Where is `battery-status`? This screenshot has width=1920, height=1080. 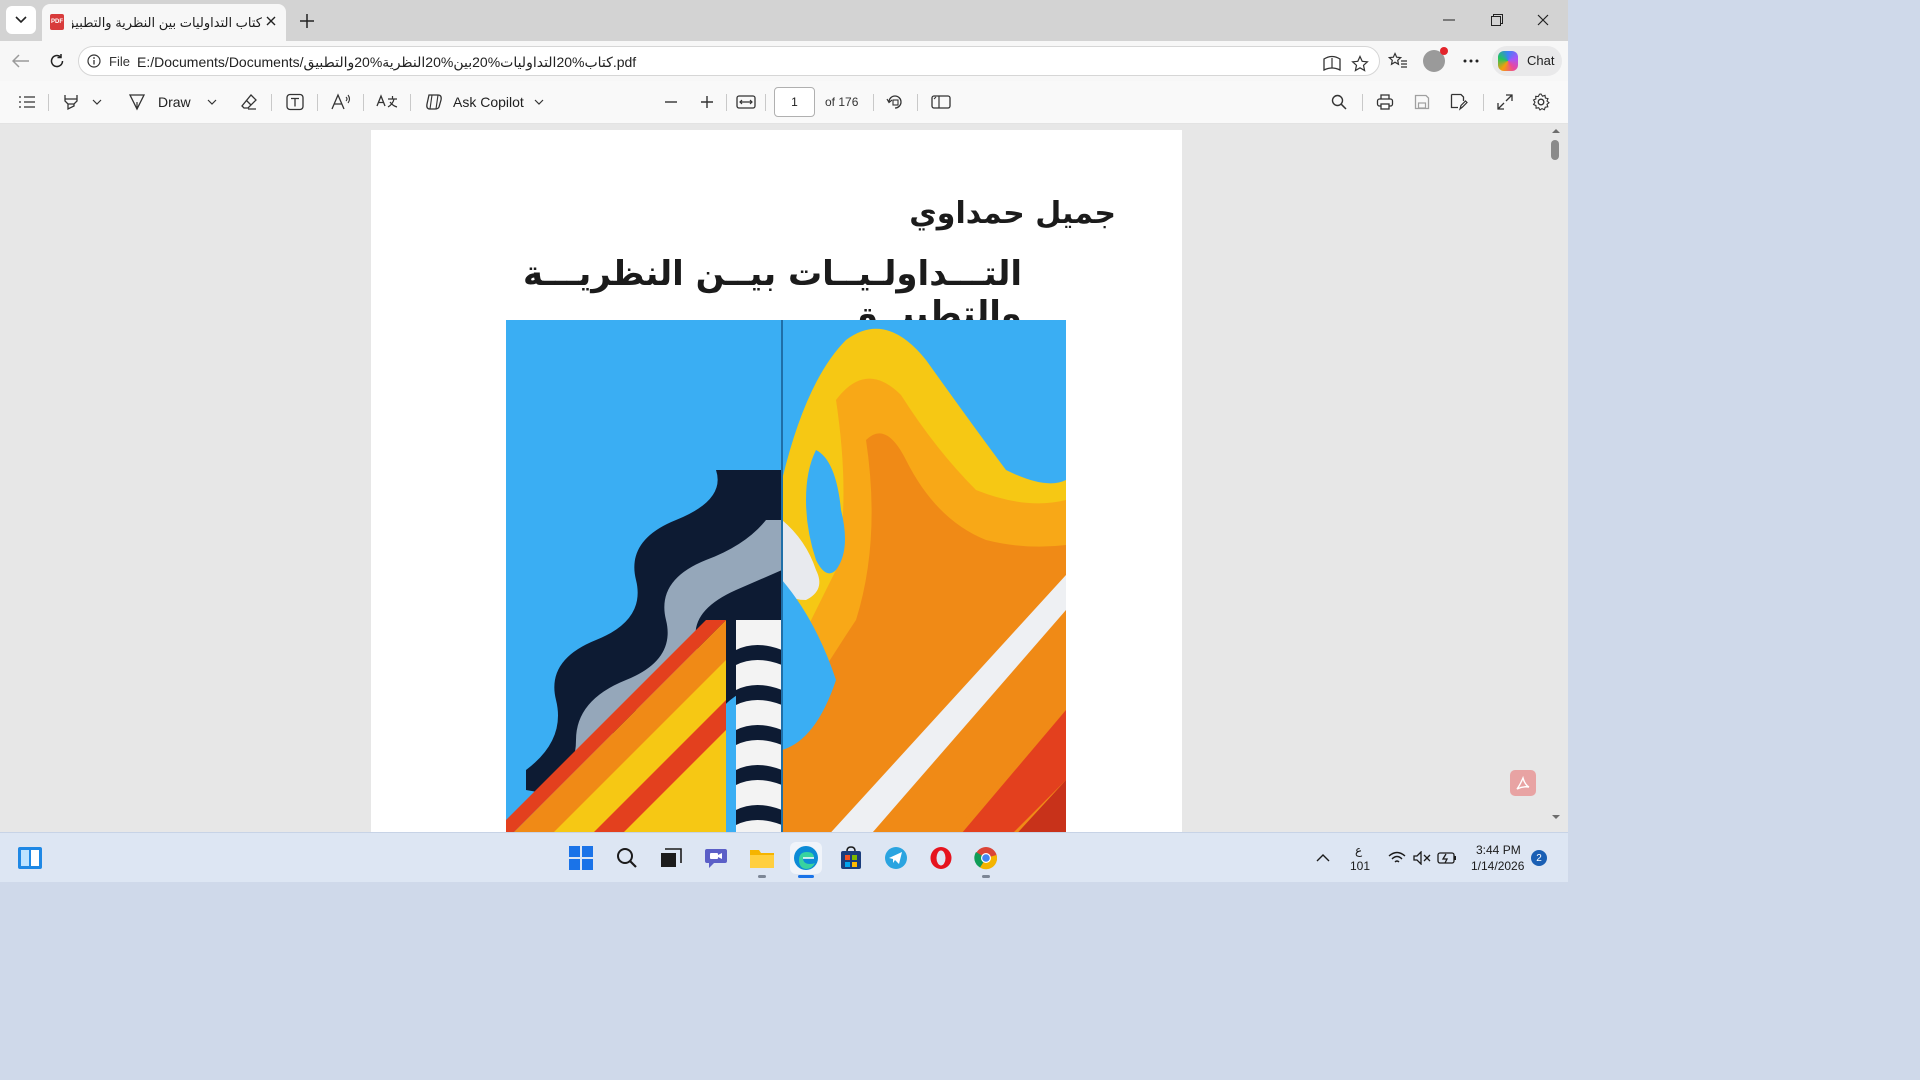 battery-status is located at coordinates (1447, 858).